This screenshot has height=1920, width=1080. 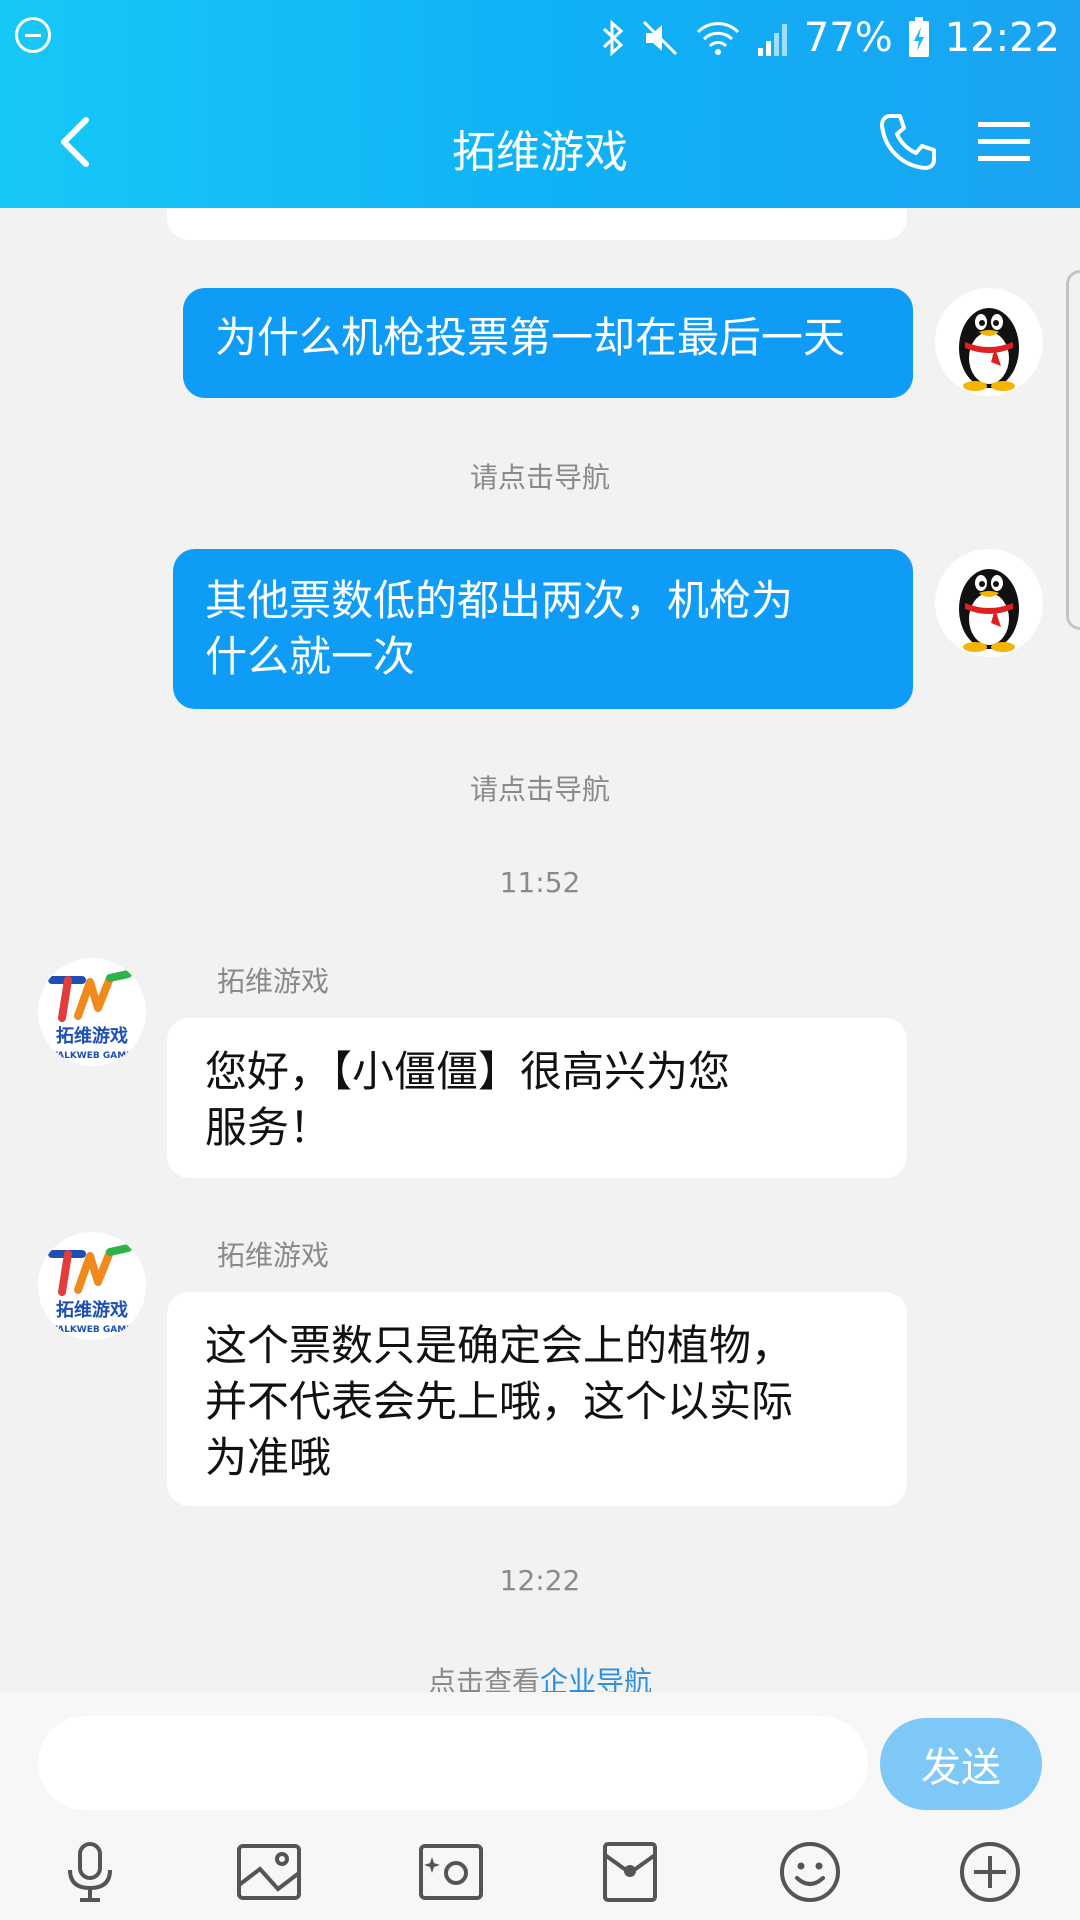 What do you see at coordinates (613, 38) in the screenshot?
I see `bluetooth-icon` at bounding box center [613, 38].